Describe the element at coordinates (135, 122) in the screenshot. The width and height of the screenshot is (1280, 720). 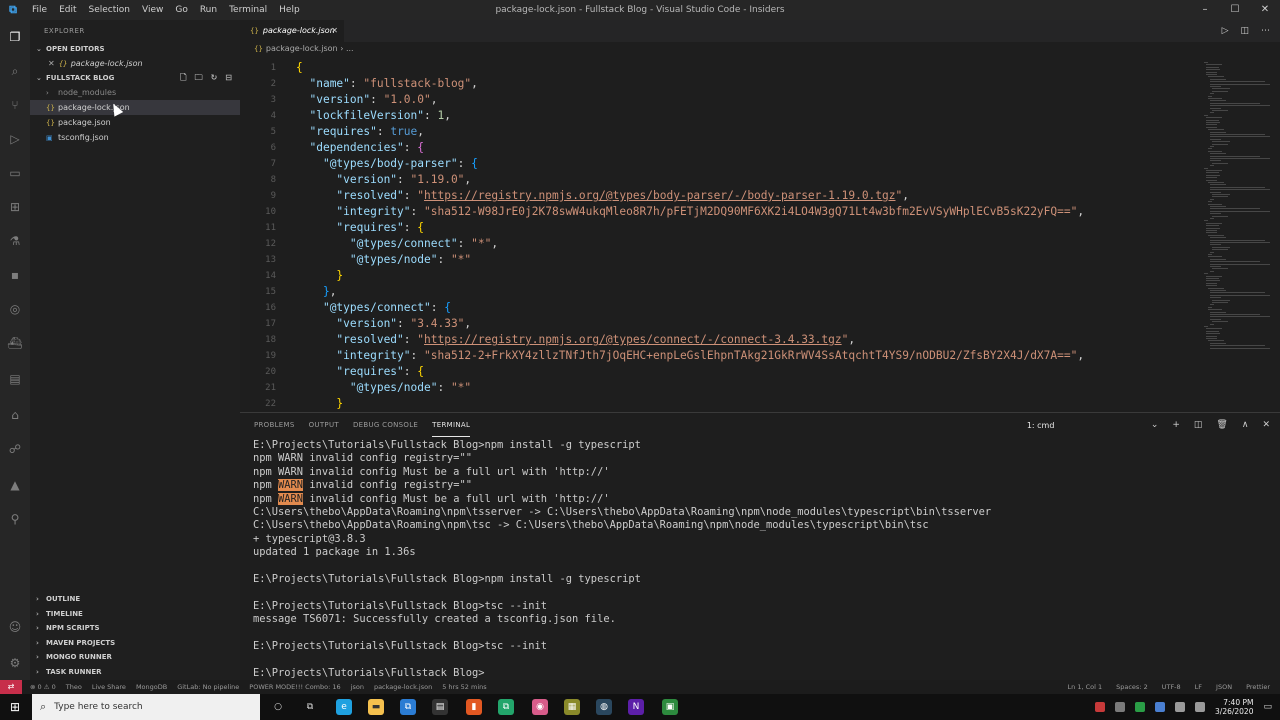
I see `file-tree-item-package: {} package.json` at that location.